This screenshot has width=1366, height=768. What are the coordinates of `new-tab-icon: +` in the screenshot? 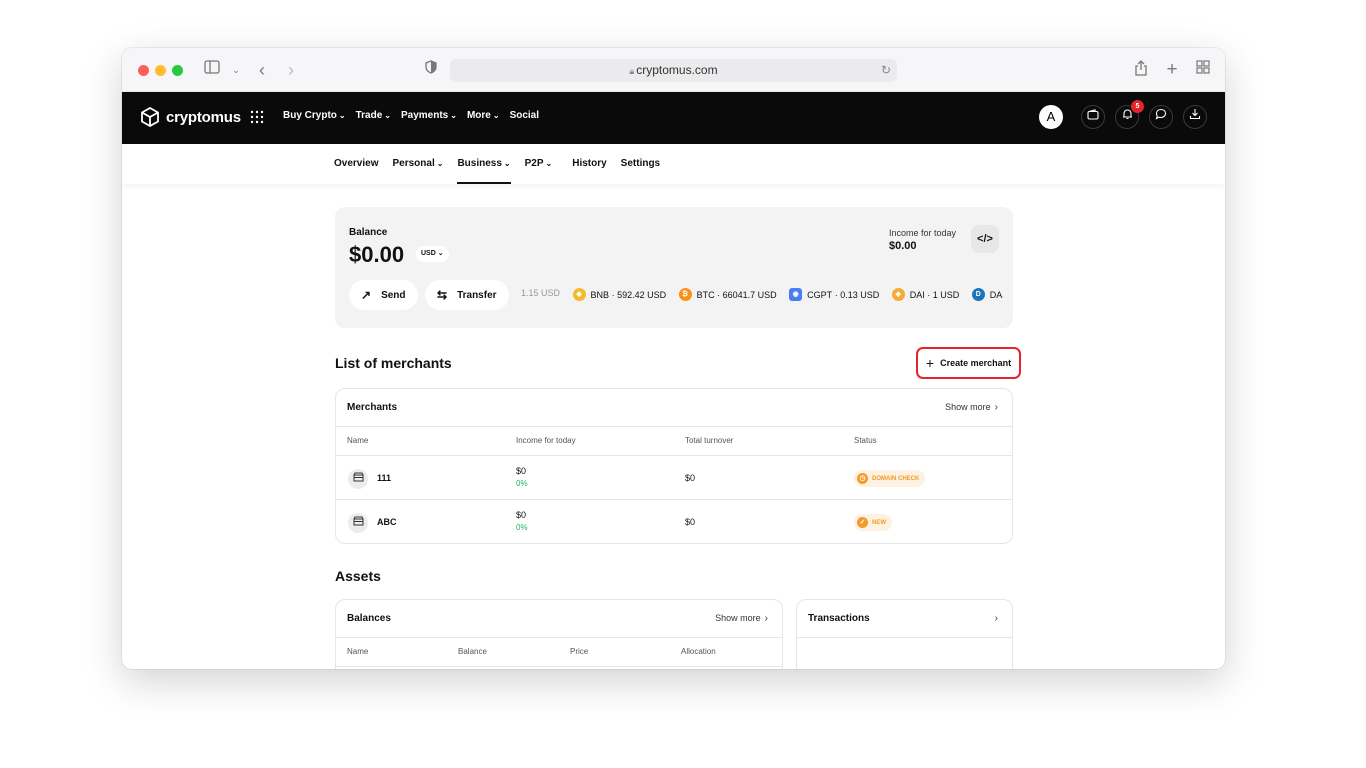 It's located at (1172, 70).